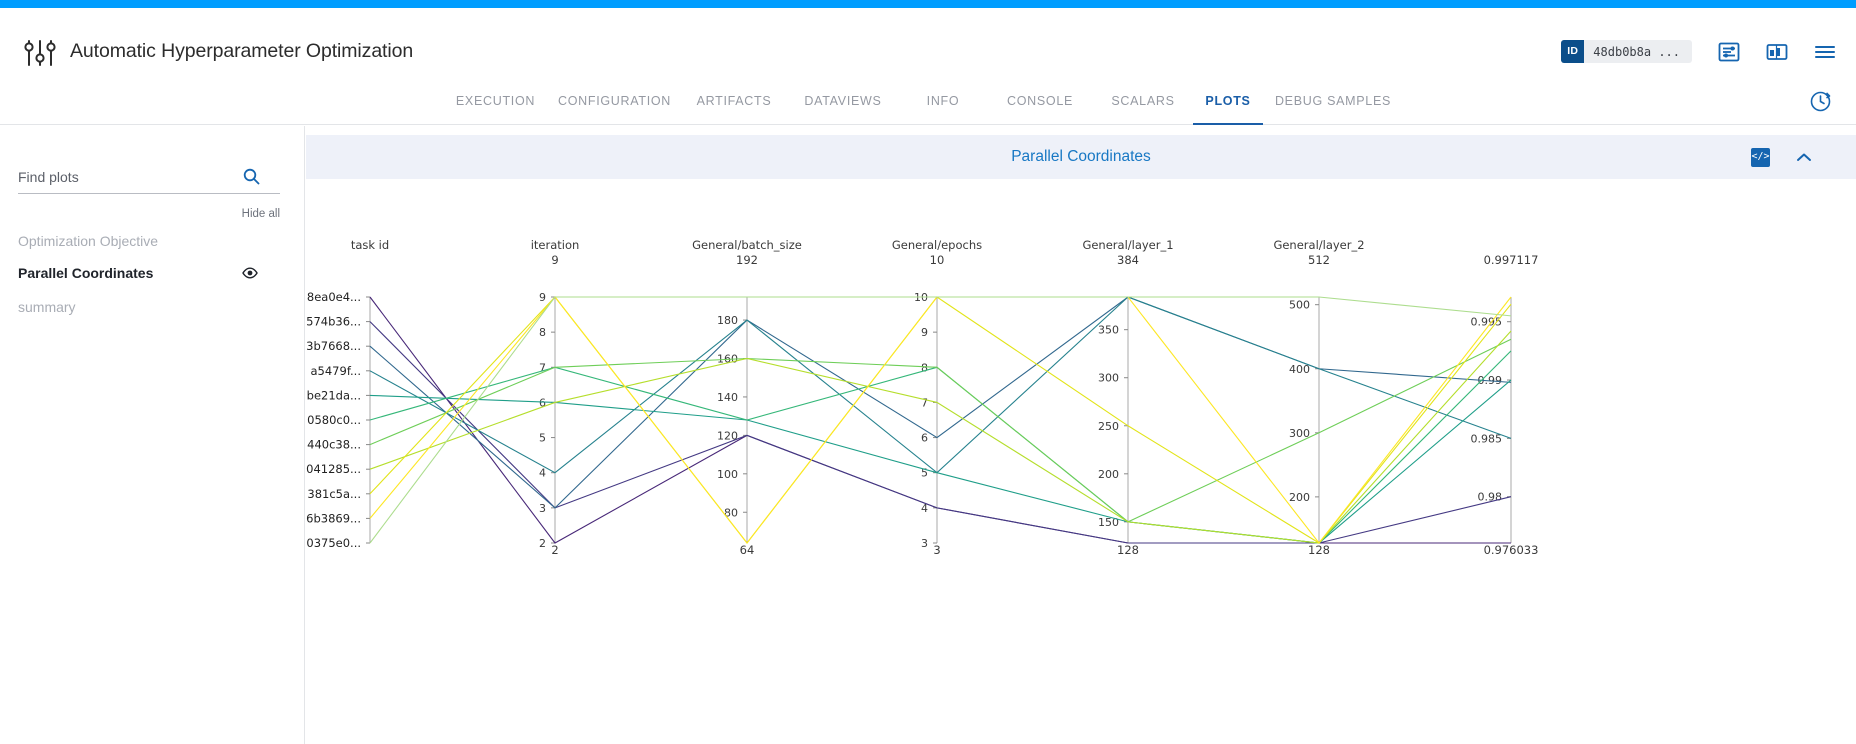 The height and width of the screenshot is (744, 1856). What do you see at coordinates (924, 438) in the screenshot?
I see `axis-tick-label: 6` at bounding box center [924, 438].